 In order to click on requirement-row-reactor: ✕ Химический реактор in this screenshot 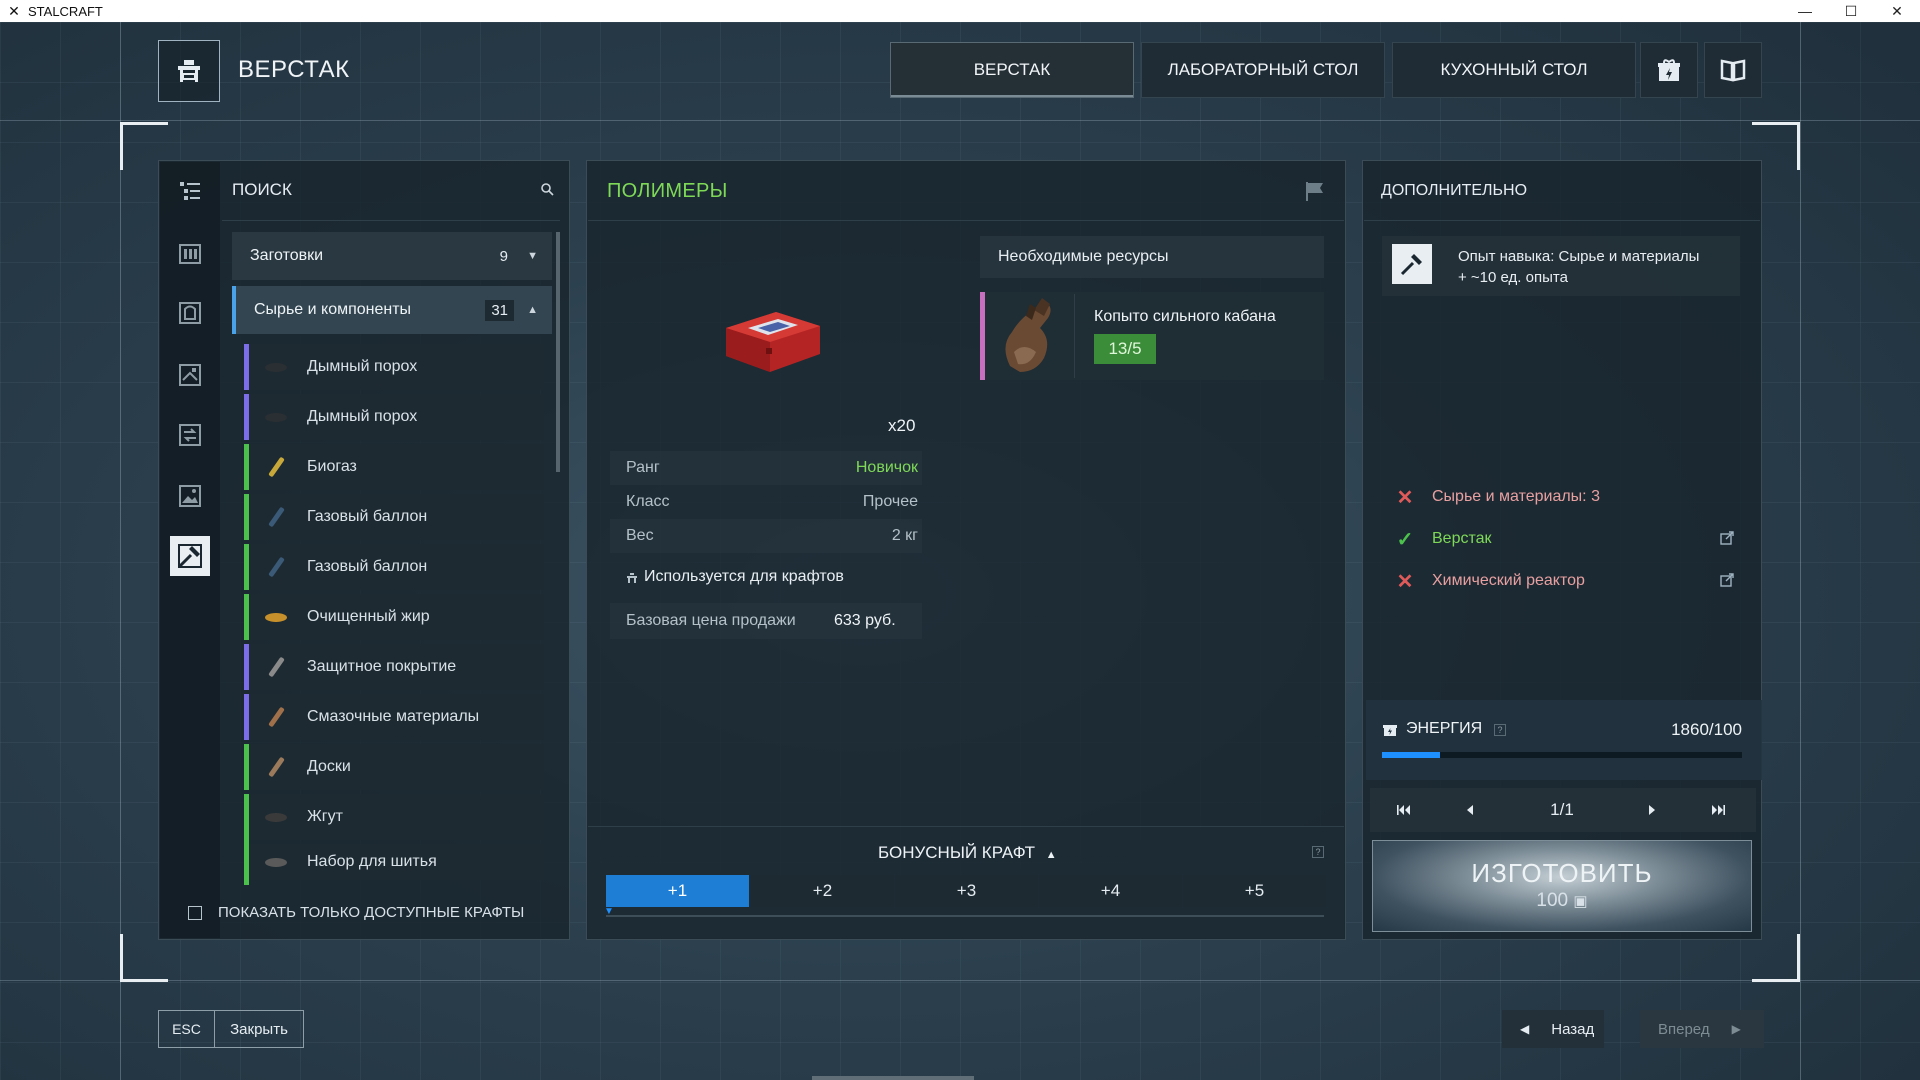, I will do `click(1565, 581)`.